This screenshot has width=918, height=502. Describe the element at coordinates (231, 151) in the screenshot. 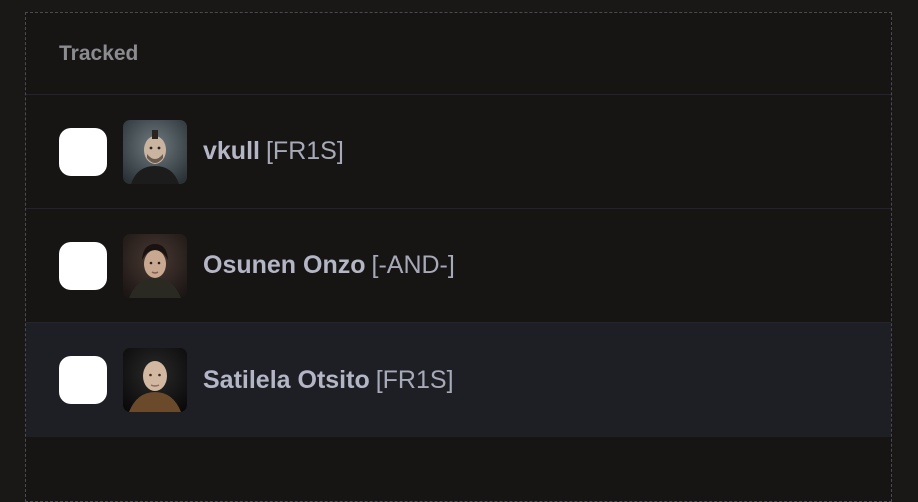

I see `character-name: vkull` at that location.